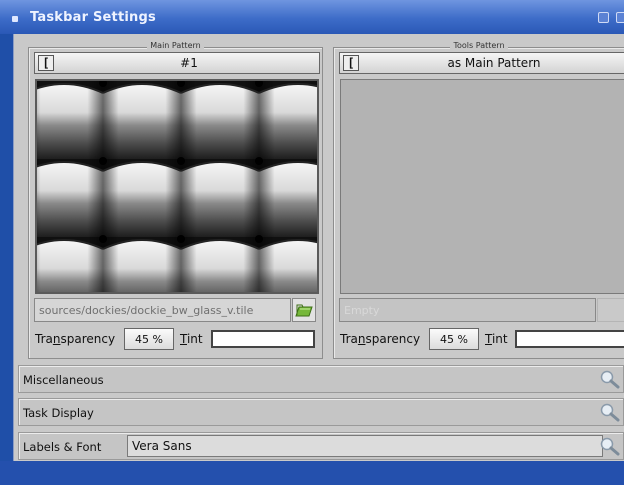 The height and width of the screenshot is (485, 624). What do you see at coordinates (321, 412) in the screenshot?
I see `task-display-section: Task Display` at bounding box center [321, 412].